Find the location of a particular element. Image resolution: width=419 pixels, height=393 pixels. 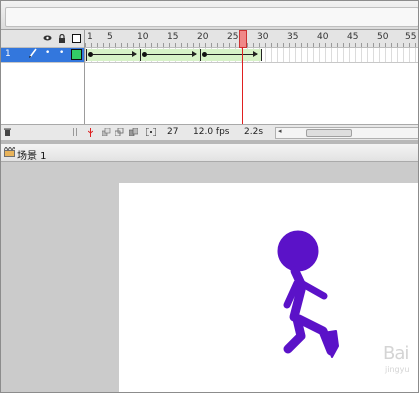

elapsed-time: 2.2s is located at coordinates (254, 132).